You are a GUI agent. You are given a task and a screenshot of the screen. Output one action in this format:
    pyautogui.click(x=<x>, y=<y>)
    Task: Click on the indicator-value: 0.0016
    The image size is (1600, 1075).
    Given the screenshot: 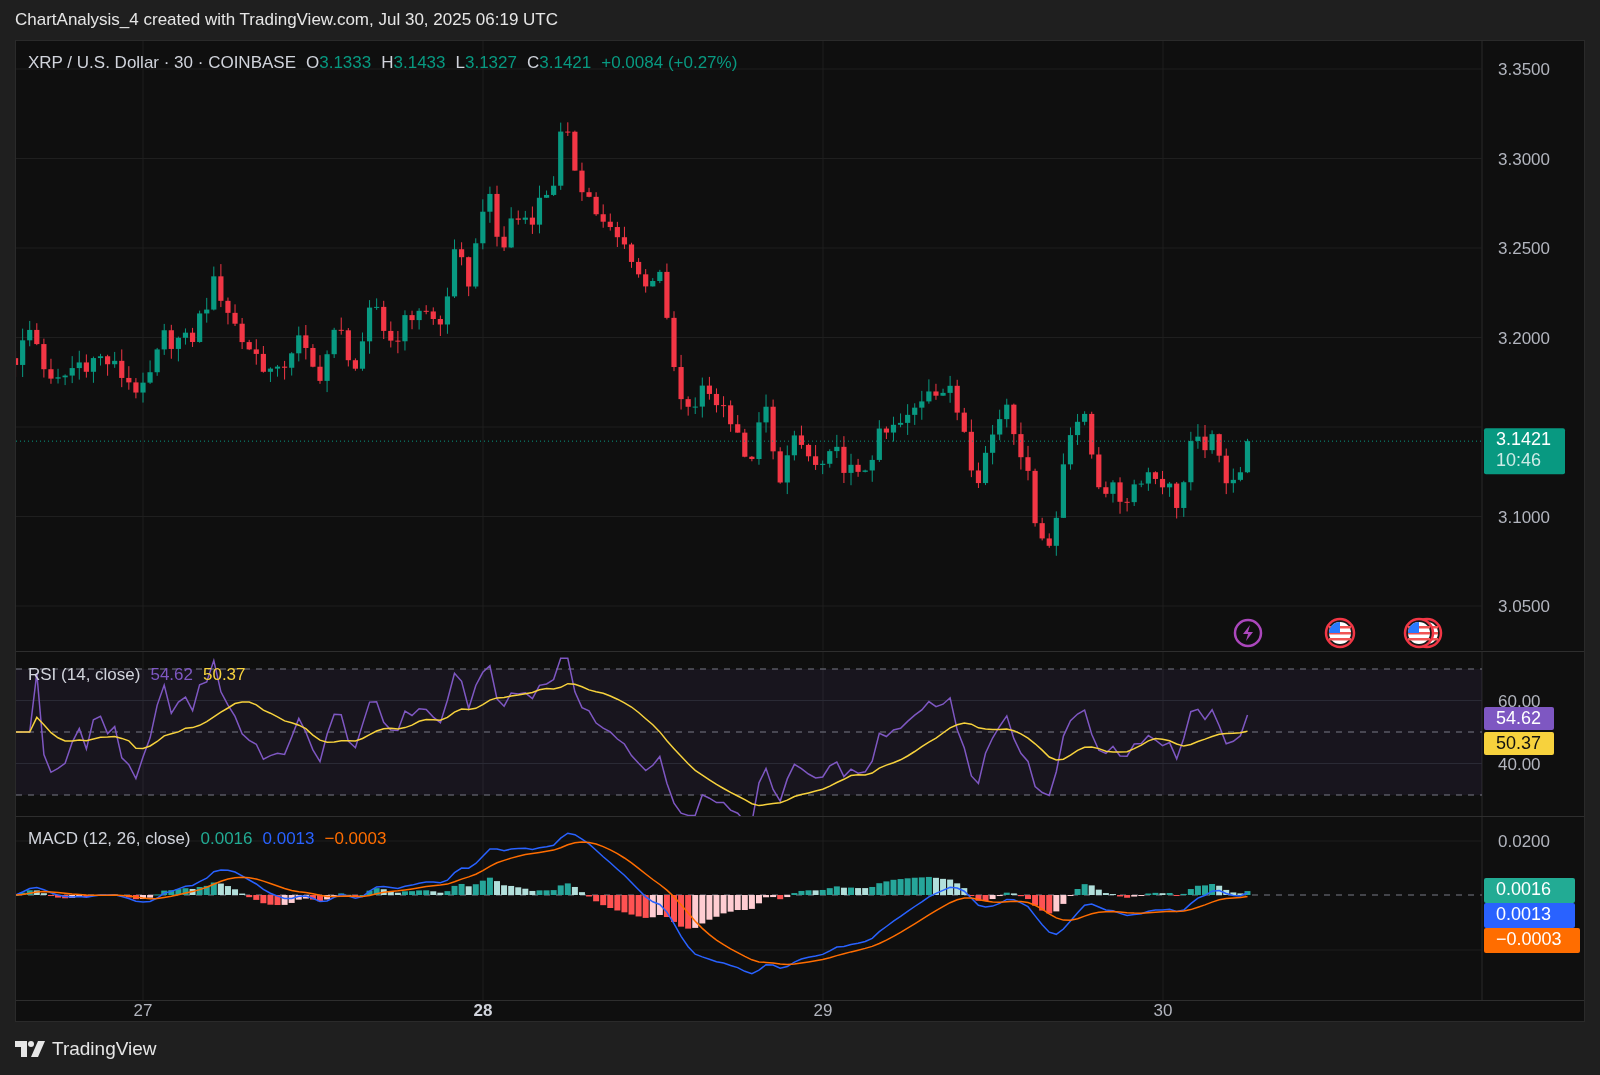 What is the action you would take?
    pyautogui.click(x=226, y=839)
    